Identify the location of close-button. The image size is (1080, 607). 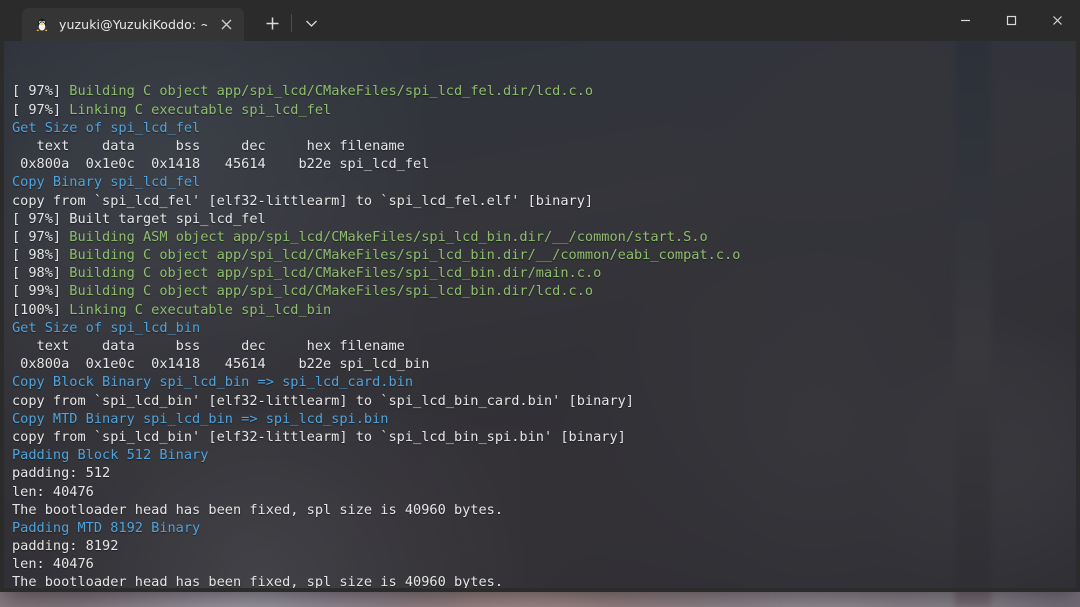
(1057, 20).